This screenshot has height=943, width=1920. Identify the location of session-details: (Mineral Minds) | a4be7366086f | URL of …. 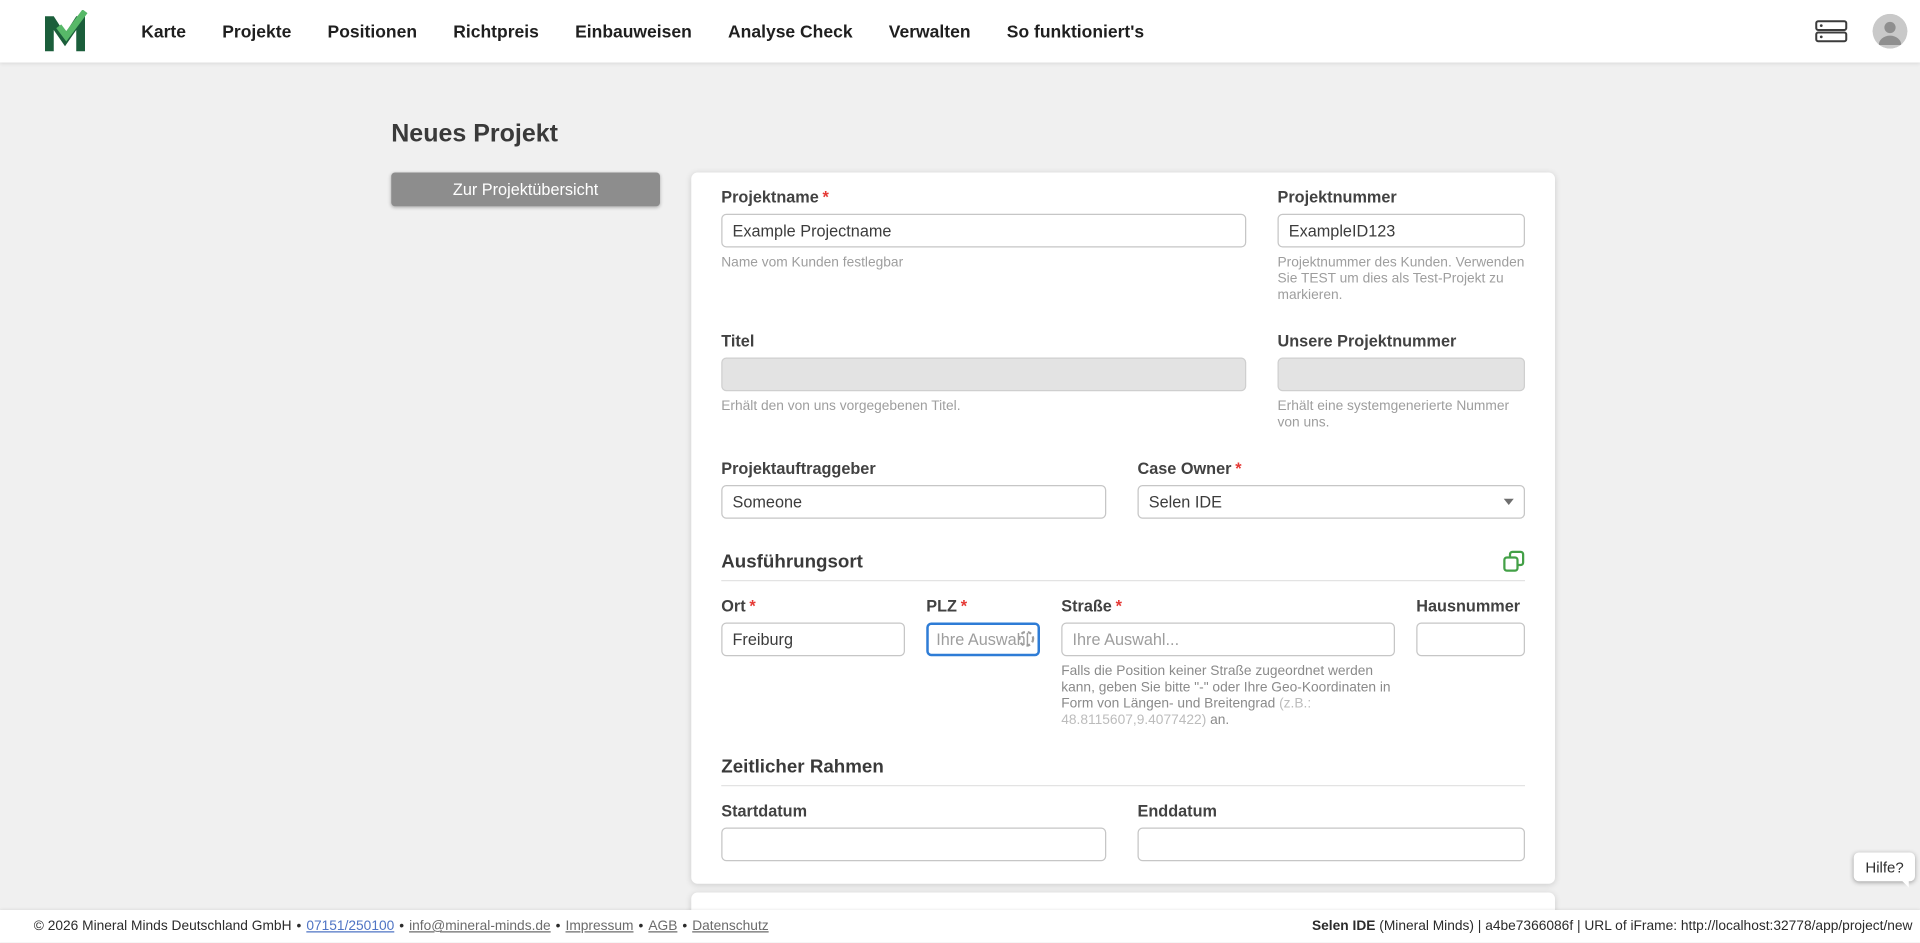
(1644, 926).